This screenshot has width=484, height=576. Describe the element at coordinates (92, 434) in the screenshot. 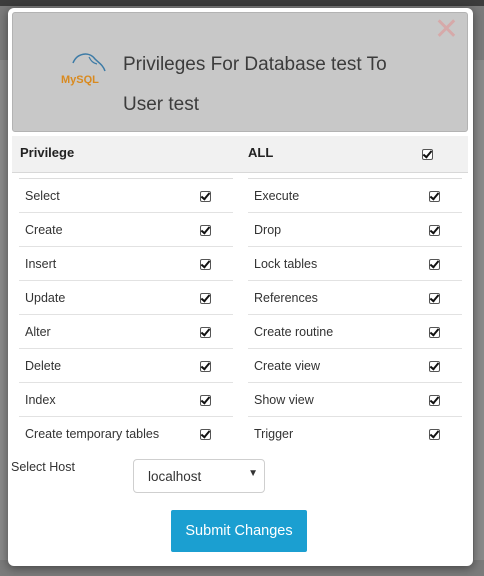

I see `privilege-label: Create temporary tables` at that location.